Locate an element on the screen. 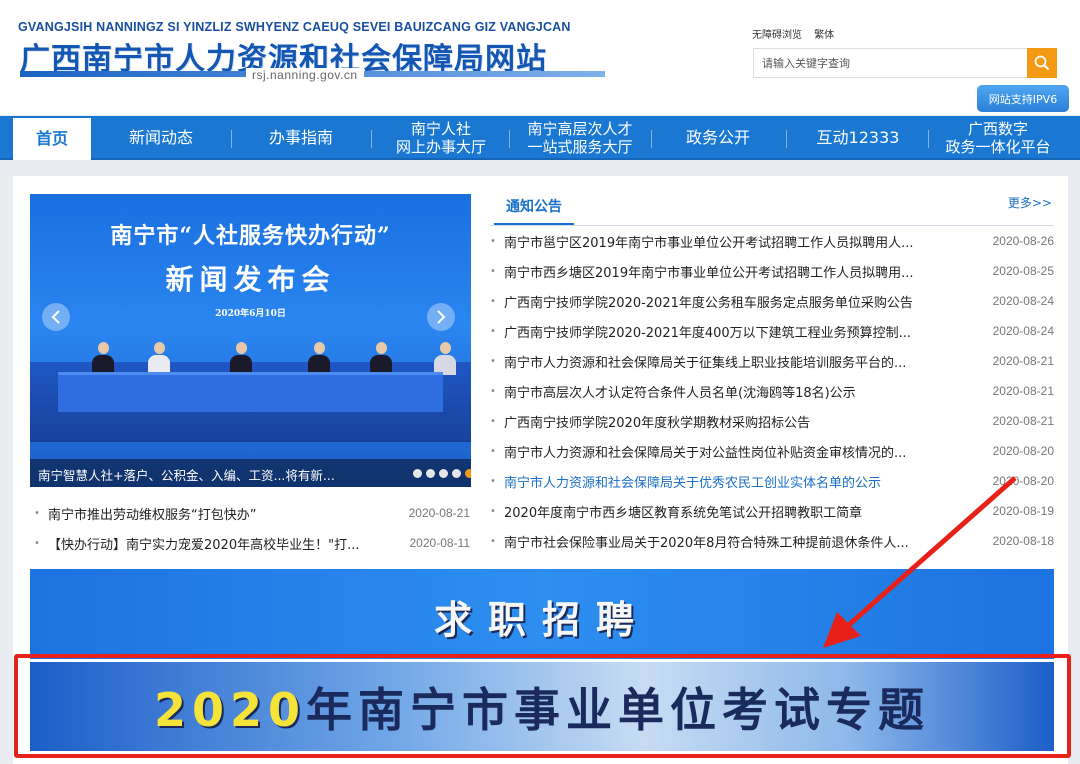 The image size is (1080, 764). more-link: 更多>> is located at coordinates (1030, 202).